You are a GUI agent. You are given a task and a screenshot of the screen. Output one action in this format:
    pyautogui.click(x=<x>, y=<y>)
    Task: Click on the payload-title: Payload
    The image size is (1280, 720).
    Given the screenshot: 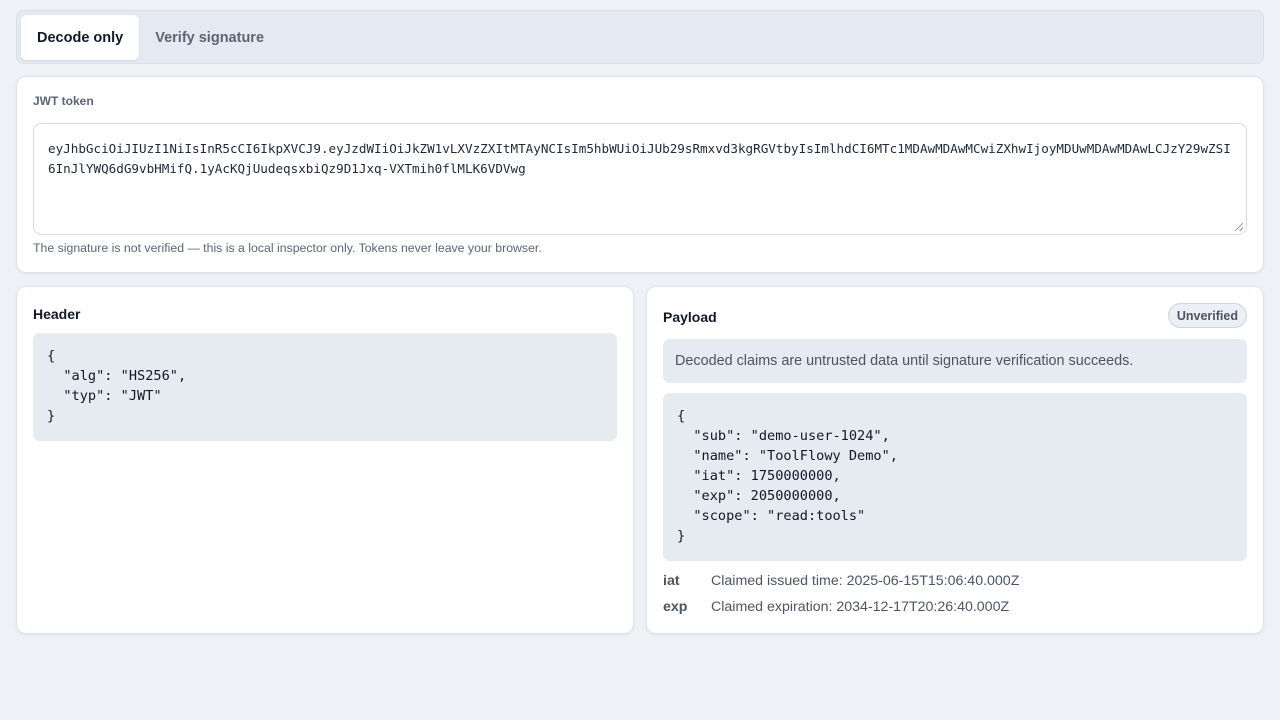 What is the action you would take?
    pyautogui.click(x=690, y=317)
    